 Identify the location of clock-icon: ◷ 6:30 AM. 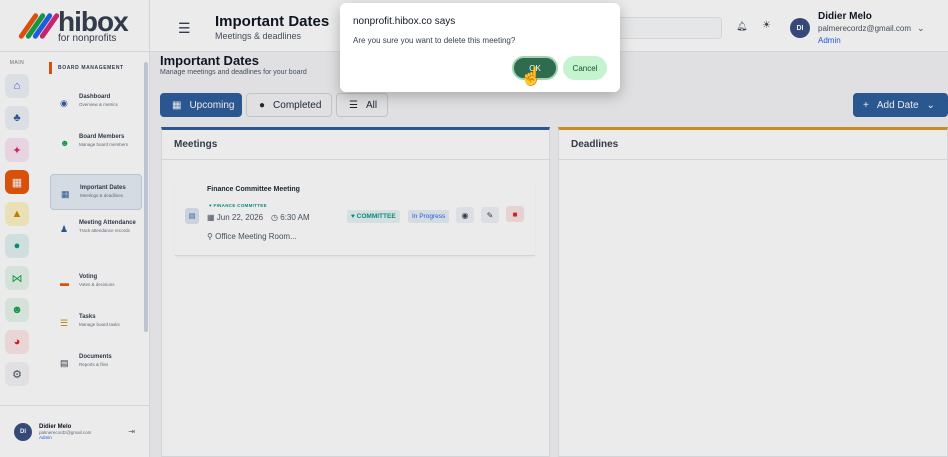
(290, 217).